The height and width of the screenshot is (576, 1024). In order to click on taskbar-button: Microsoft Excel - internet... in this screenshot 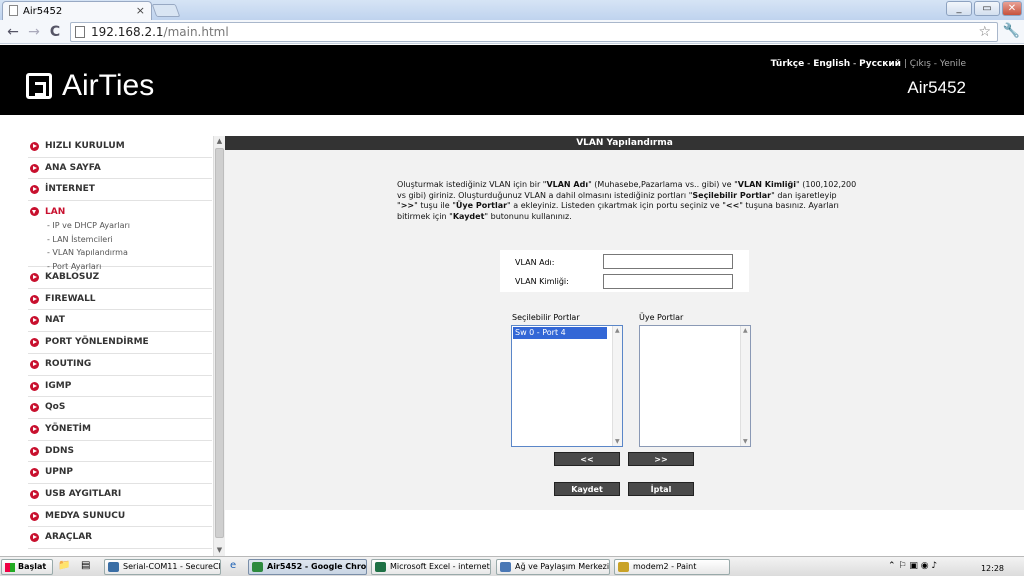, I will do `click(431, 567)`.